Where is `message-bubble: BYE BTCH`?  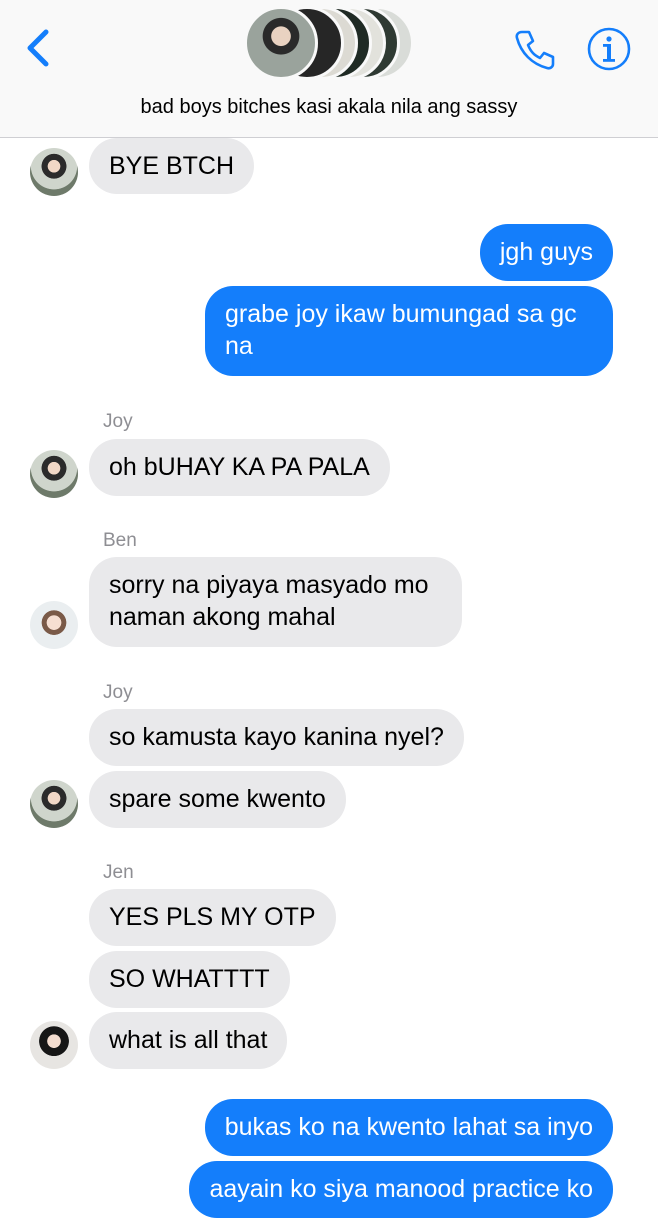
message-bubble: BYE BTCH is located at coordinates (172, 166).